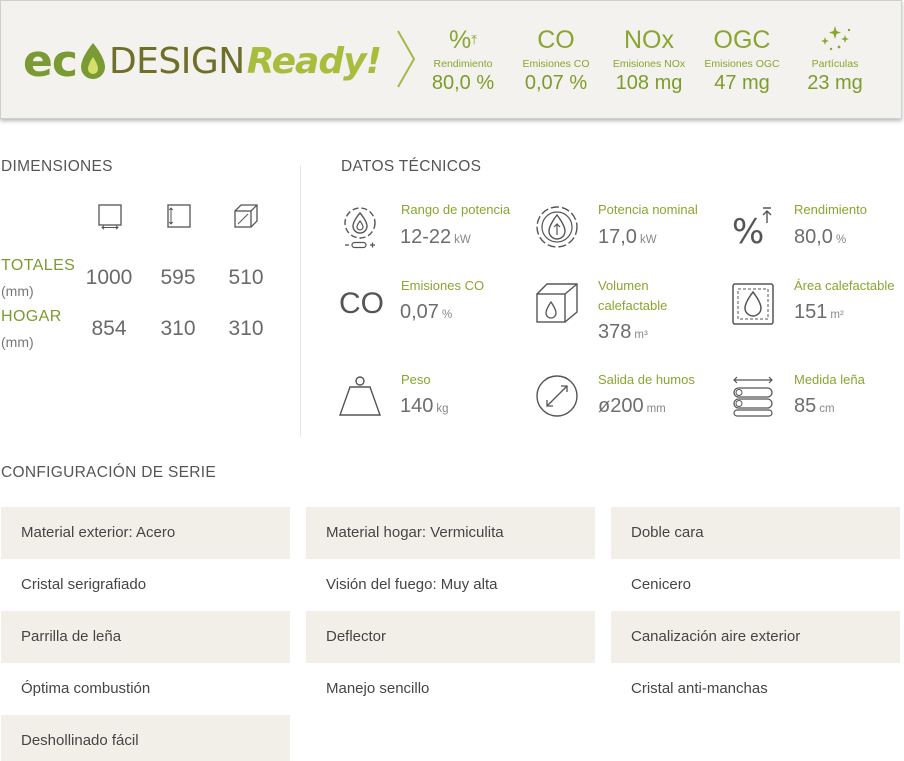 This screenshot has width=904, height=761. What do you see at coordinates (649, 64) in the screenshot?
I see `banner-stat-label: Emisiones NOx` at bounding box center [649, 64].